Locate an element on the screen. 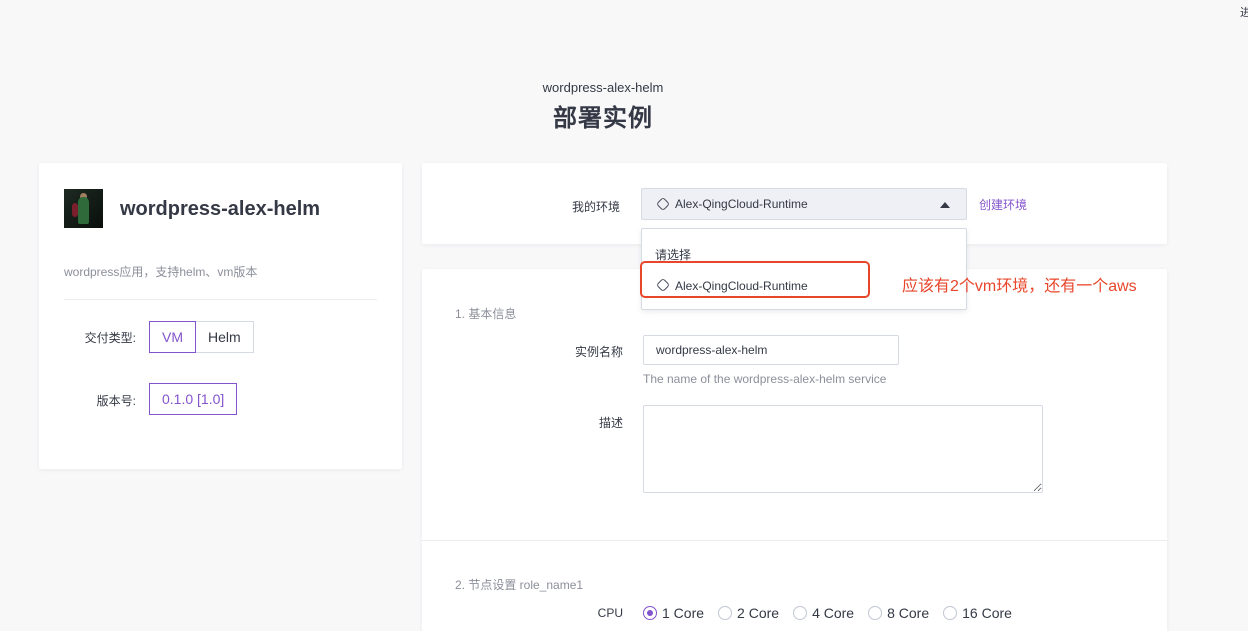 The height and width of the screenshot is (631, 1248). section-node-settings-title: 2. 节点设置 role_name1 is located at coordinates (519, 585).